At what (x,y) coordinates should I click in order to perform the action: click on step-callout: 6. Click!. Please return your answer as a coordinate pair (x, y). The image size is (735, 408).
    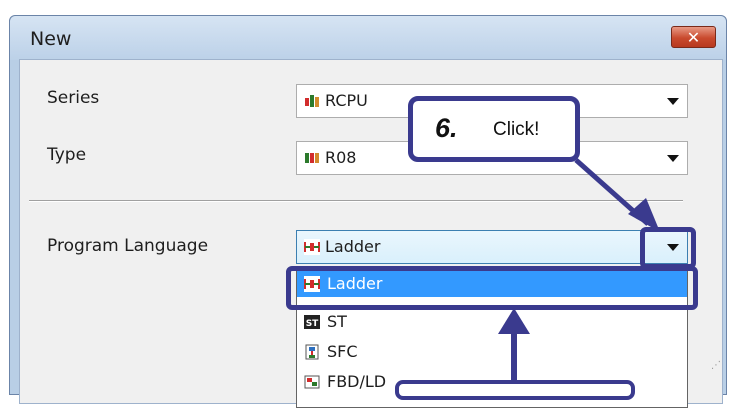
    Looking at the image, I should click on (494, 129).